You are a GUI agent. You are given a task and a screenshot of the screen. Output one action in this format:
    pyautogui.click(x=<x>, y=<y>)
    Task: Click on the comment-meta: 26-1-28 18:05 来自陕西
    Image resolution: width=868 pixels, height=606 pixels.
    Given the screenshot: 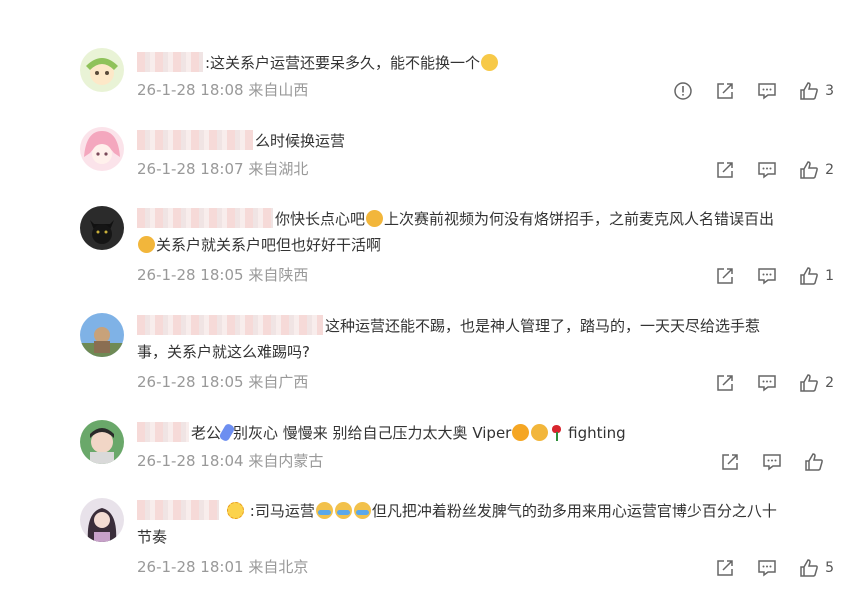 What is the action you would take?
    pyautogui.click(x=222, y=275)
    